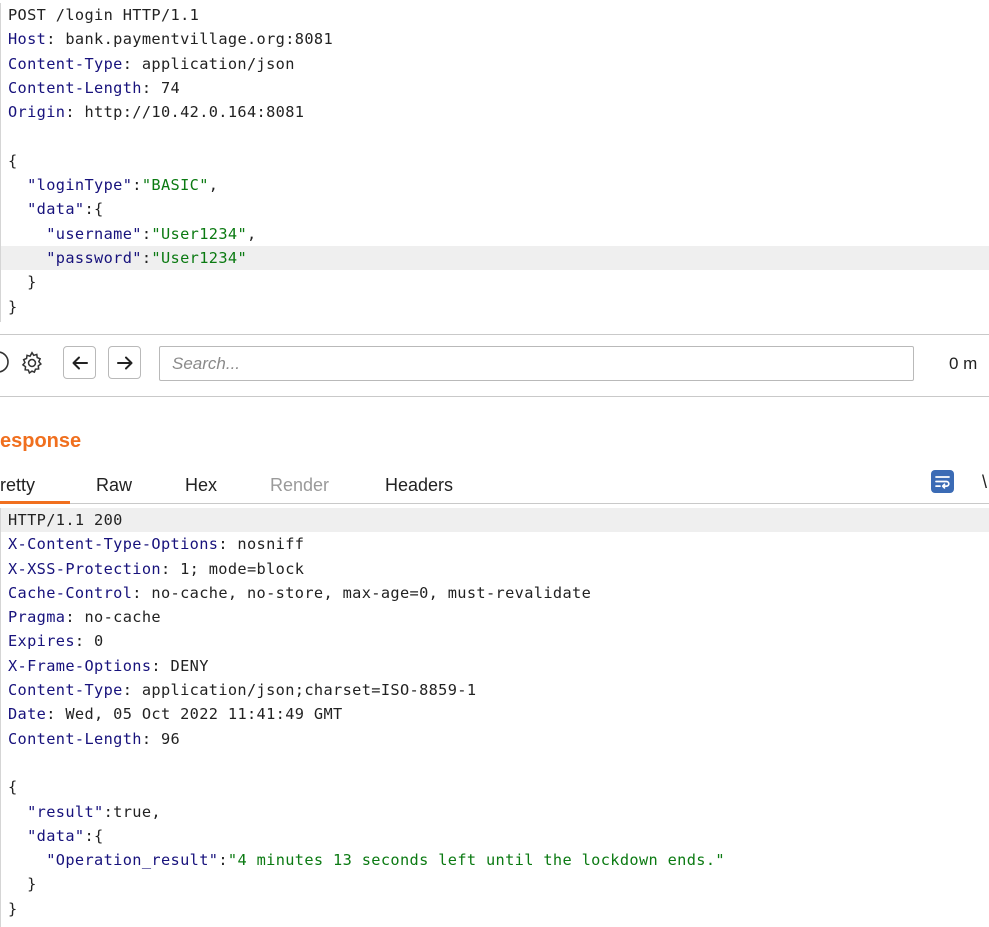 The width and height of the screenshot is (989, 927). Describe the element at coordinates (194, 714) in the screenshot. I see `code-token: : Wed, 05 Oct 2022 11:41:49 GMT` at that location.